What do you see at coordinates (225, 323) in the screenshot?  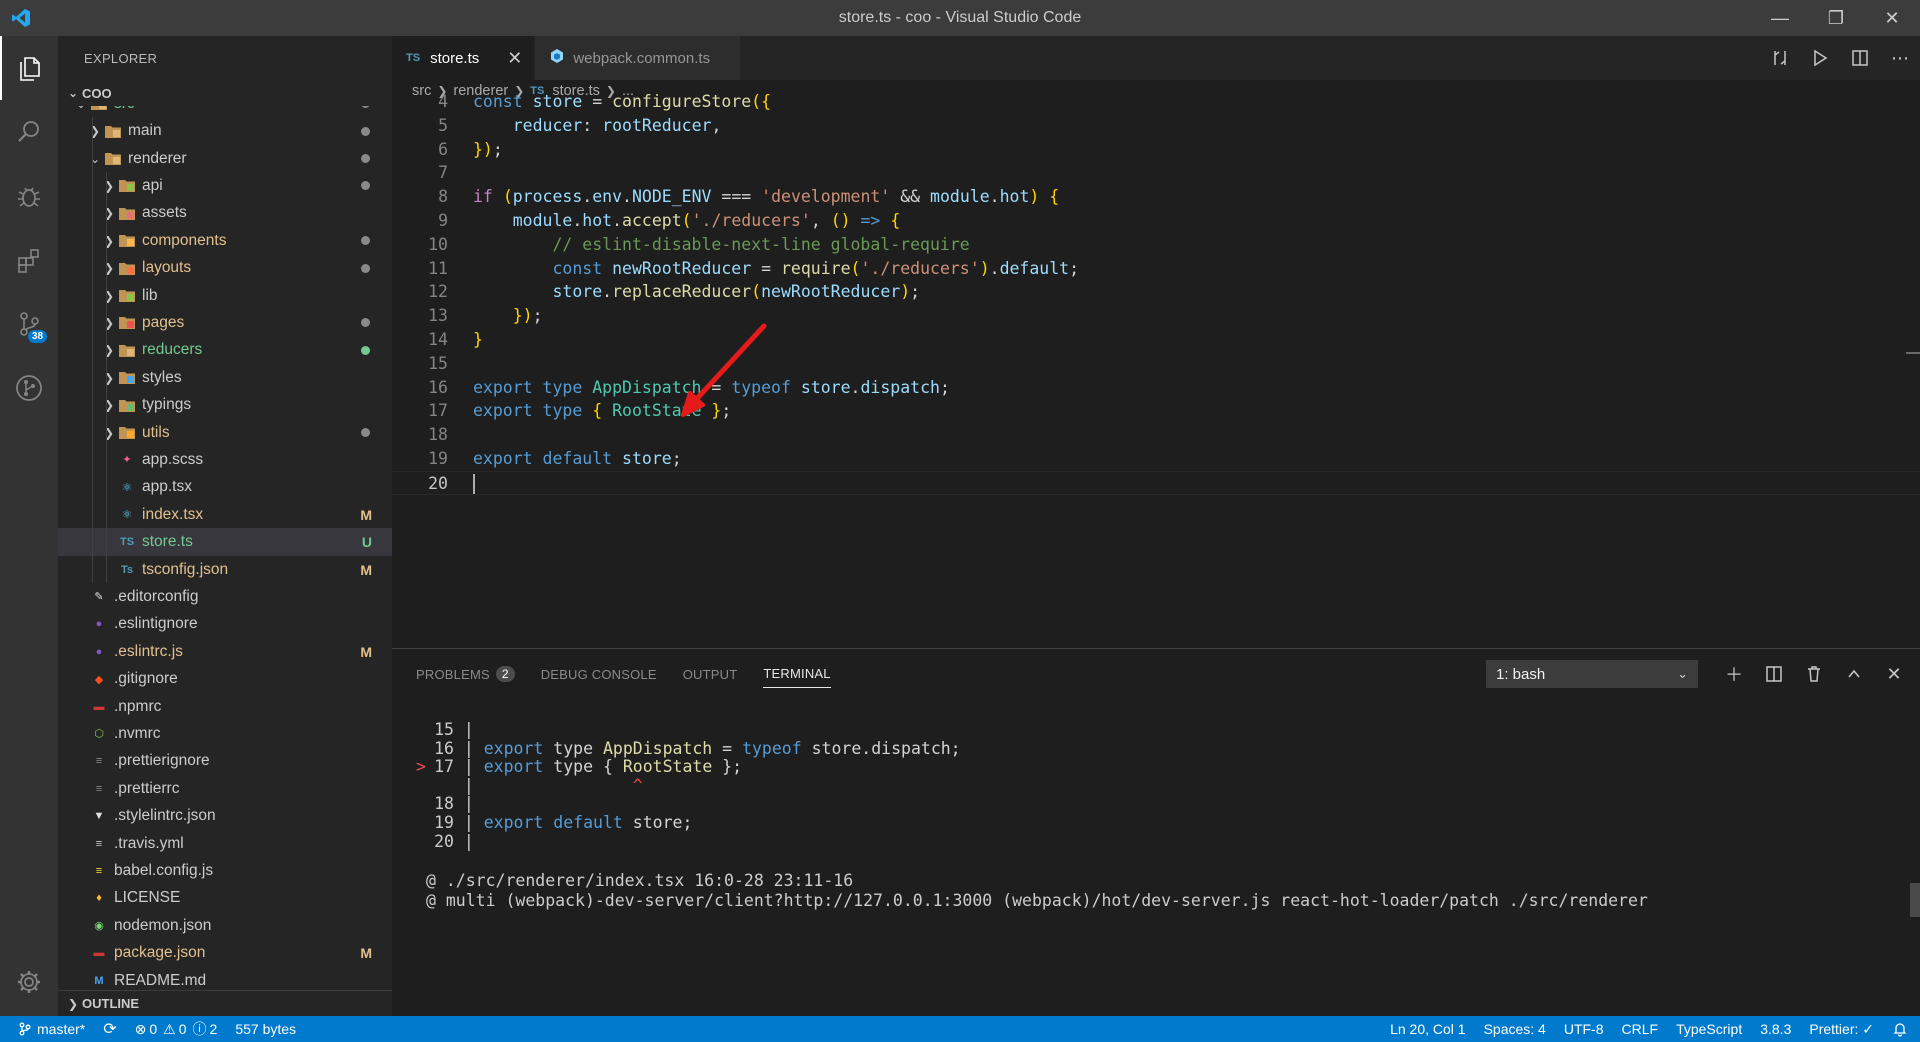 I see `tree-folder: ❯ pages` at bounding box center [225, 323].